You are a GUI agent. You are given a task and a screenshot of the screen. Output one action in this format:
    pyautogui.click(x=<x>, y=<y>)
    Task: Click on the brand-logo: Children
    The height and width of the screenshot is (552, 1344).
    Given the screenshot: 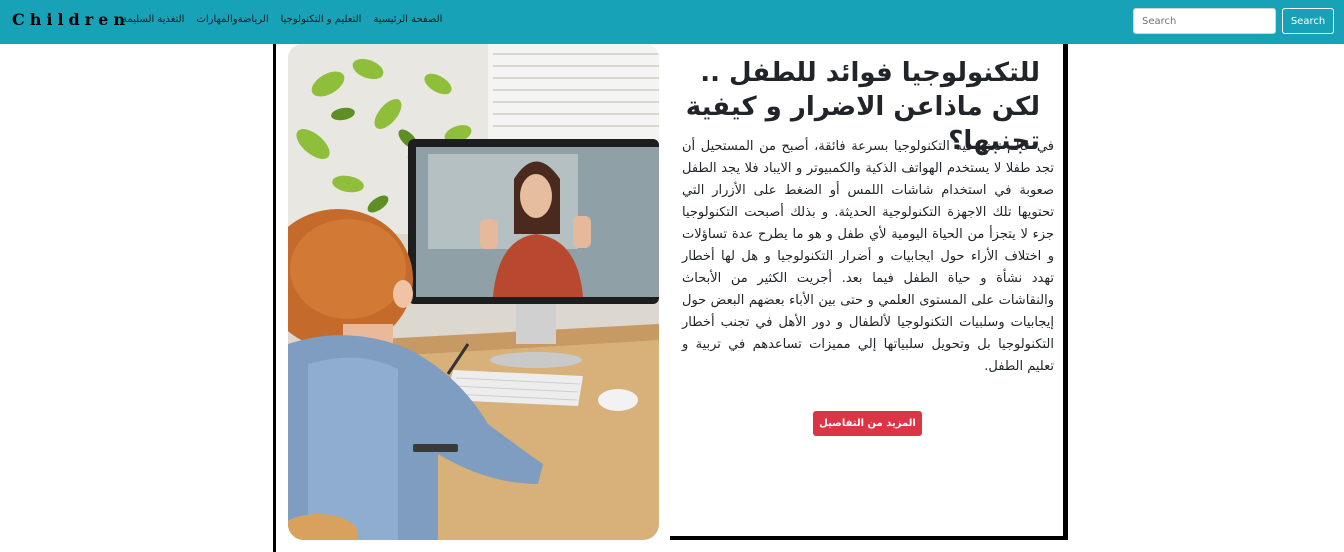 What is the action you would take?
    pyautogui.click(x=71, y=19)
    